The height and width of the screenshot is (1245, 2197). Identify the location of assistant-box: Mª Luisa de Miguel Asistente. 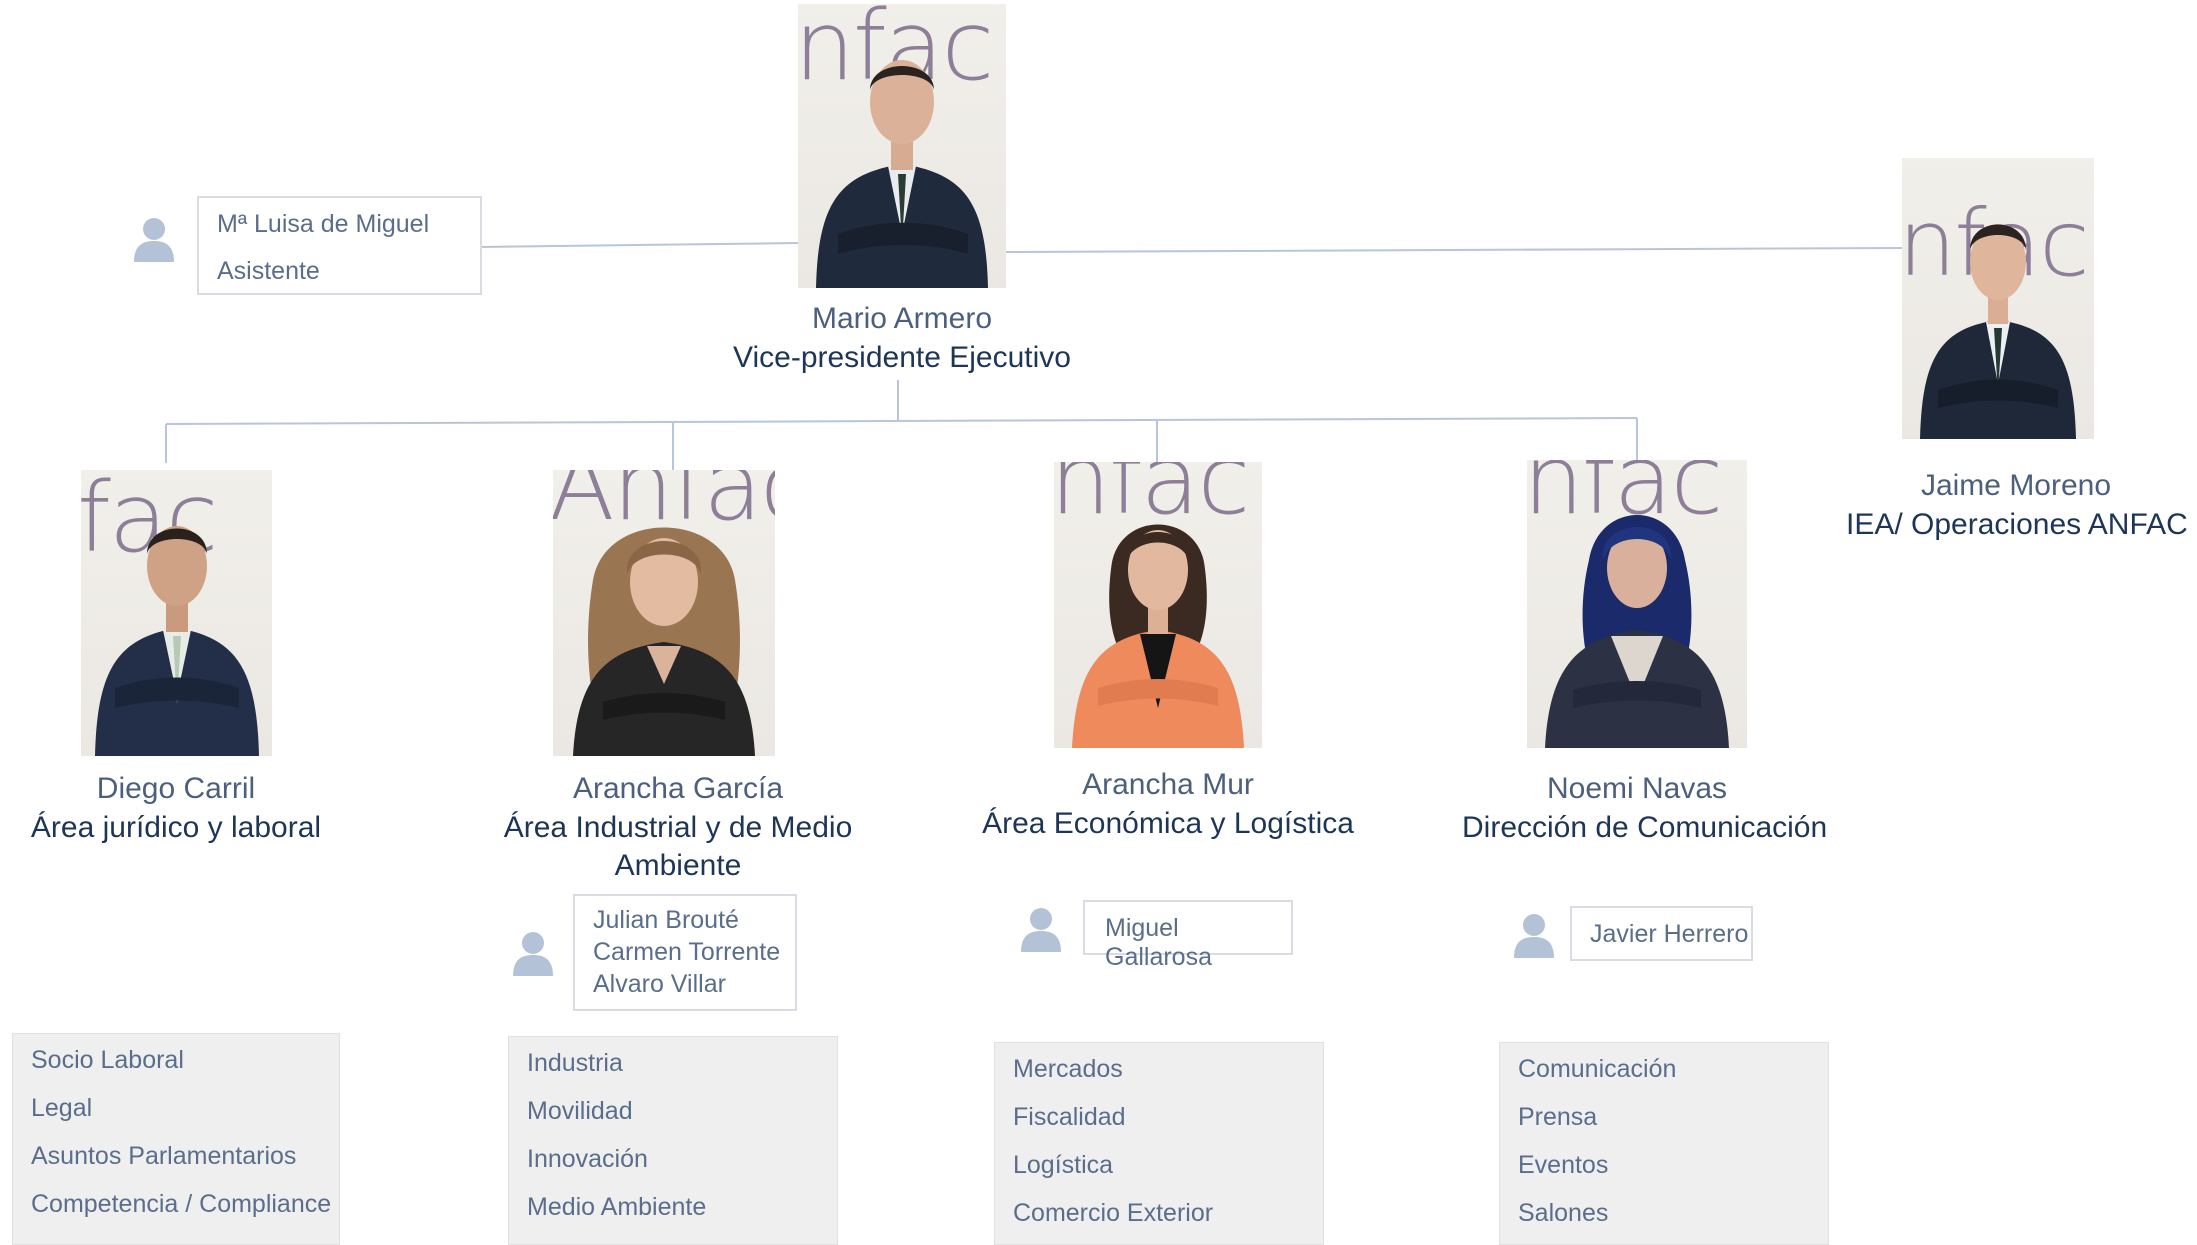
(339, 245).